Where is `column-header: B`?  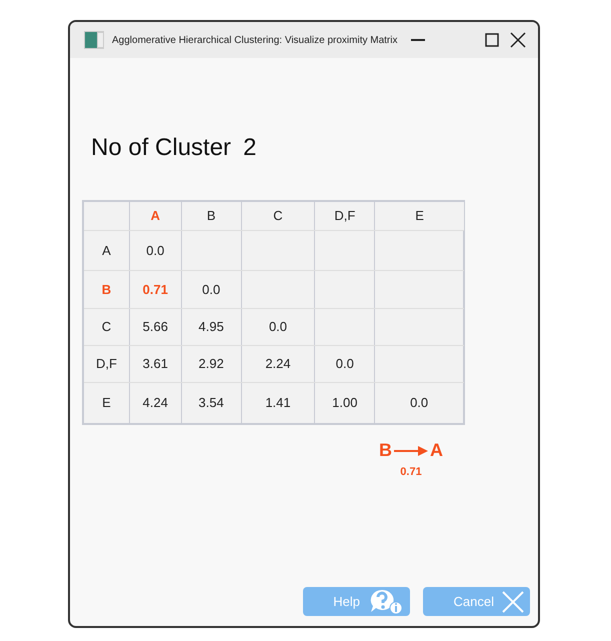
column-header: B is located at coordinates (212, 216).